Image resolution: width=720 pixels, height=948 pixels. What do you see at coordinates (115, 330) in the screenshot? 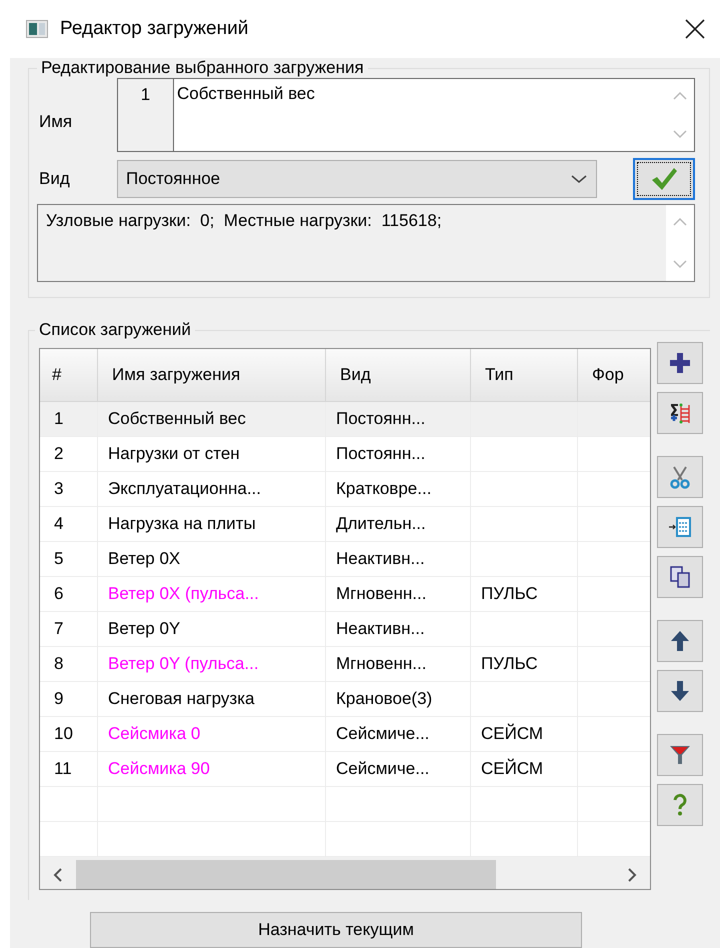
I see `group-title: Список загружений` at bounding box center [115, 330].